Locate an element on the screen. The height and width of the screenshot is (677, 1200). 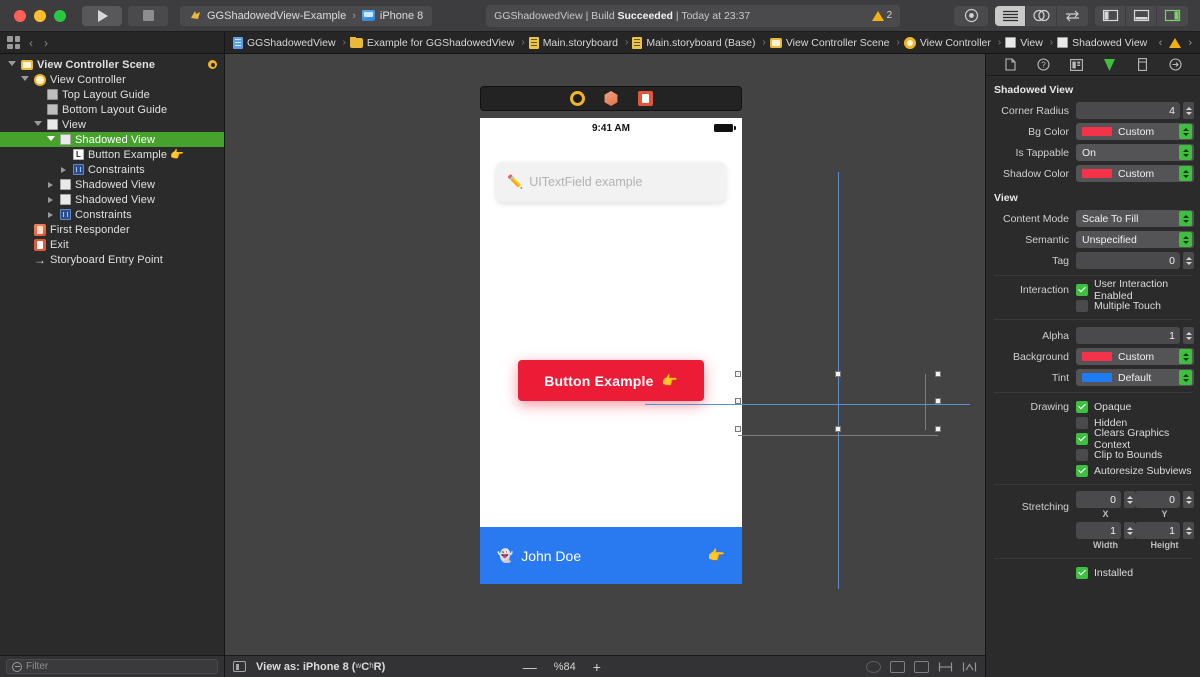
corner-radius-input: 4 is located at coordinates (1128, 110).